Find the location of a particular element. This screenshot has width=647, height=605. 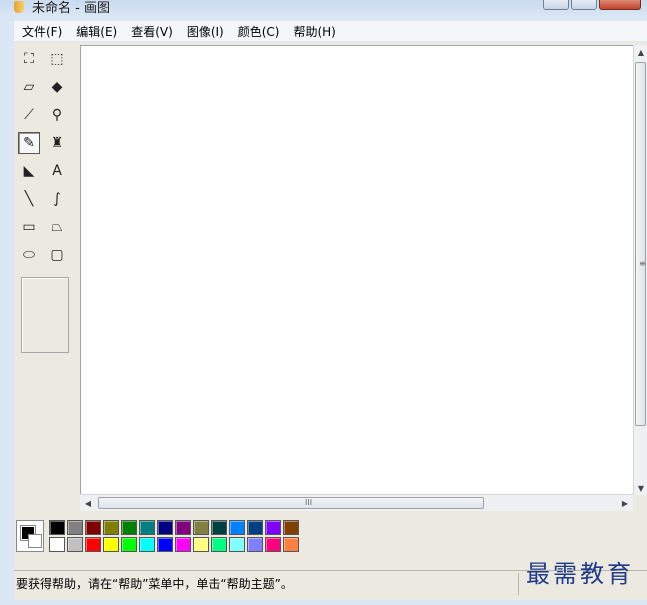

line-icon: ╲ is located at coordinates (29, 199).